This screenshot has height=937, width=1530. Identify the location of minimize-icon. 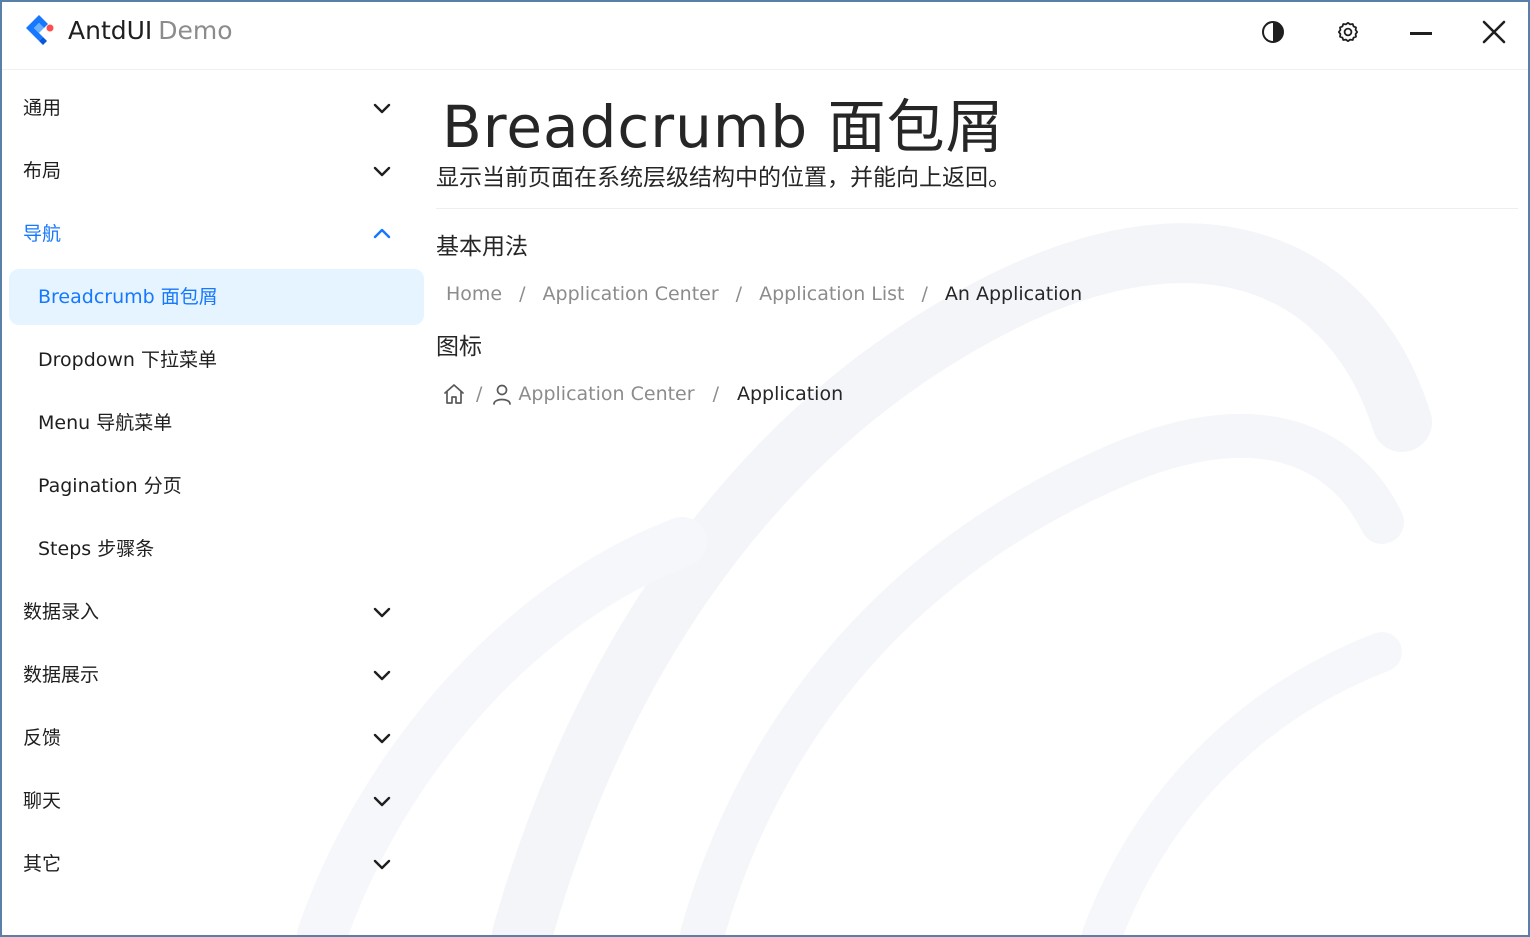
(1421, 33).